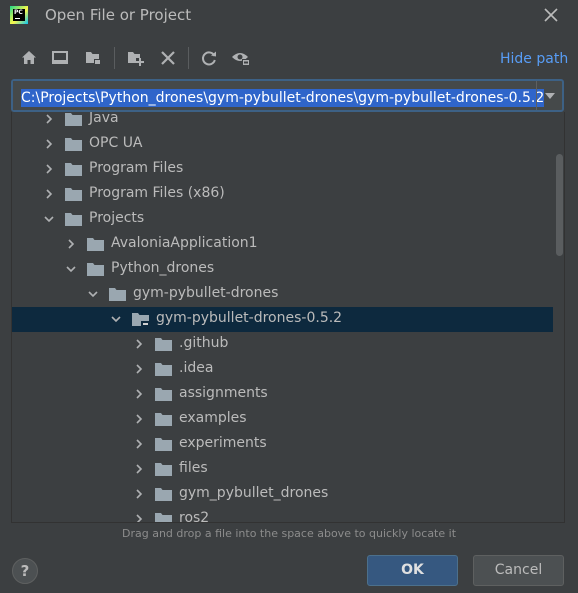 The height and width of the screenshot is (593, 578). What do you see at coordinates (534, 59) in the screenshot?
I see `hide-path-link: Hide path` at bounding box center [534, 59].